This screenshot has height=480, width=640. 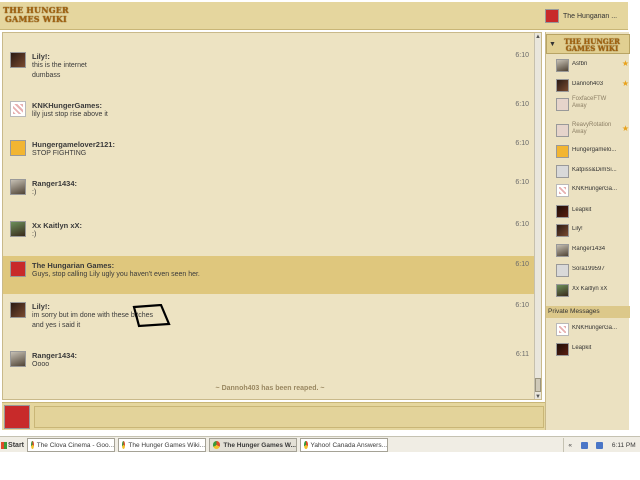 I want to click on private-messages-header: Private Messages, so click(x=588, y=312).